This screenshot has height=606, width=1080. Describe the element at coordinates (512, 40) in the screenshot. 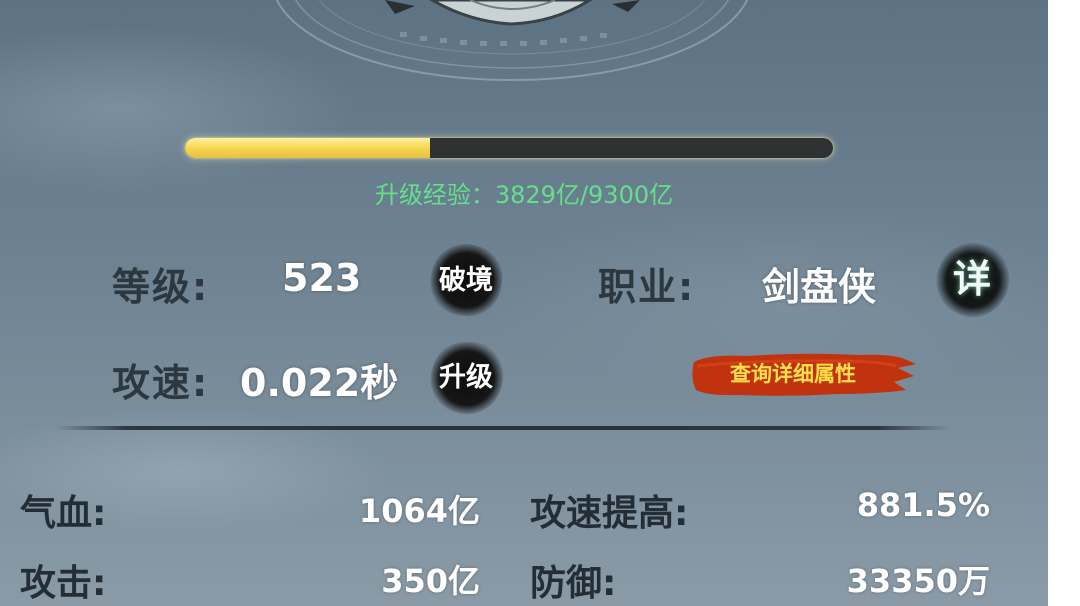

I see `magic-circle-emblem-icon` at that location.